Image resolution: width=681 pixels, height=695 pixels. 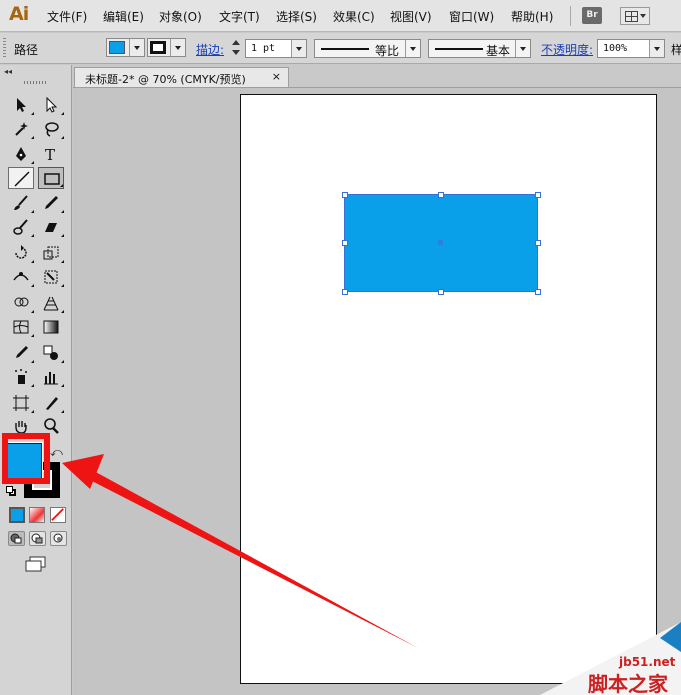 I want to click on stroke-link: 描边:, so click(x=210, y=49).